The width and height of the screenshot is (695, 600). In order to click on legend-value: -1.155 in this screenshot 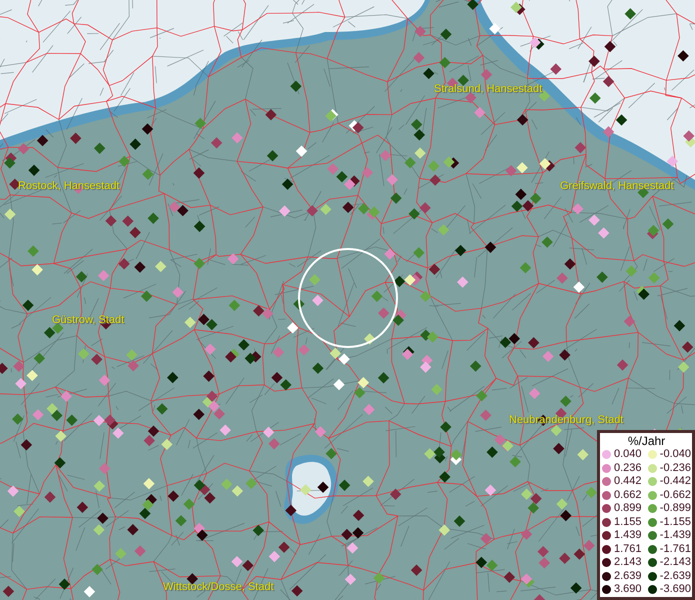, I will do `click(675, 522)`.